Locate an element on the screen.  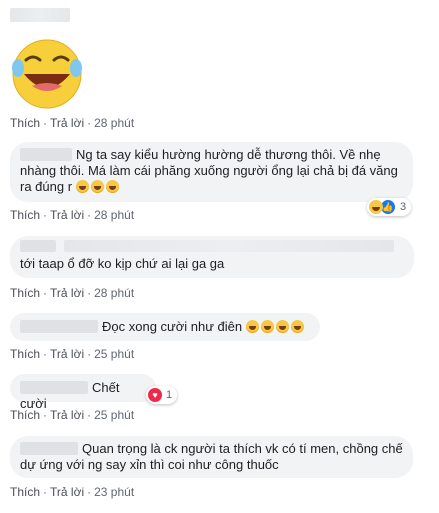
comment-text-blurred-line is located at coordinates (212, 248).